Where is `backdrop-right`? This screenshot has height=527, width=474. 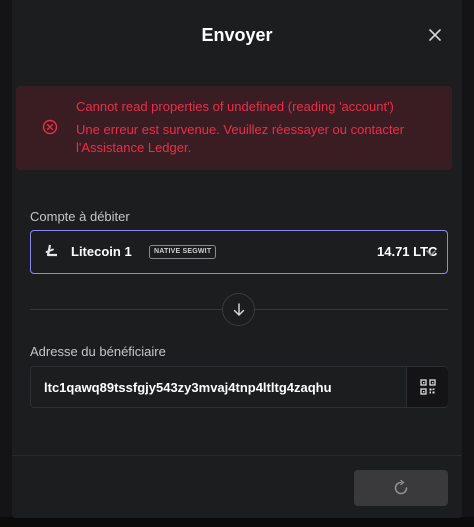
backdrop-right is located at coordinates (467, 263).